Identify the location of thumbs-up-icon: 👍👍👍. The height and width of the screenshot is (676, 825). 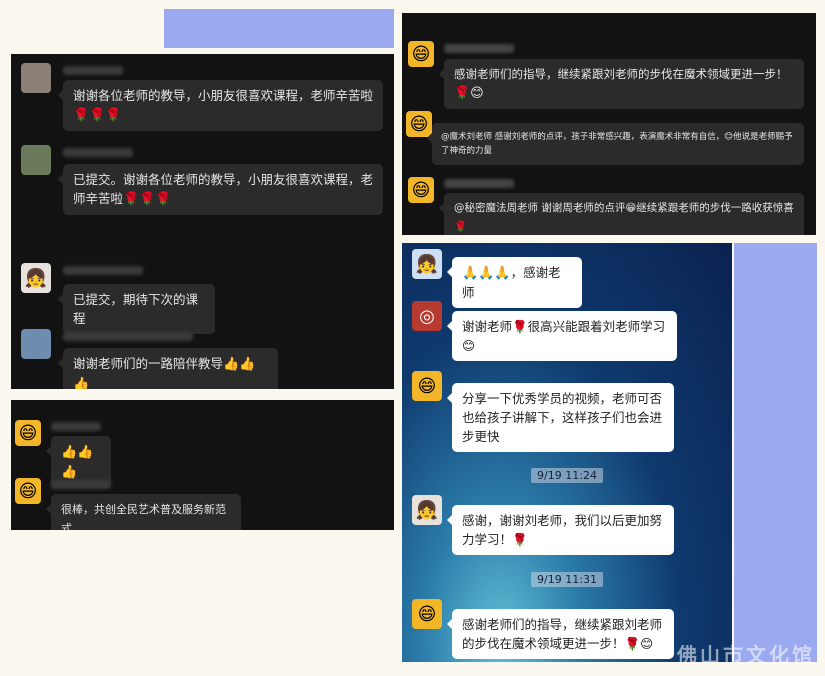
(77, 462).